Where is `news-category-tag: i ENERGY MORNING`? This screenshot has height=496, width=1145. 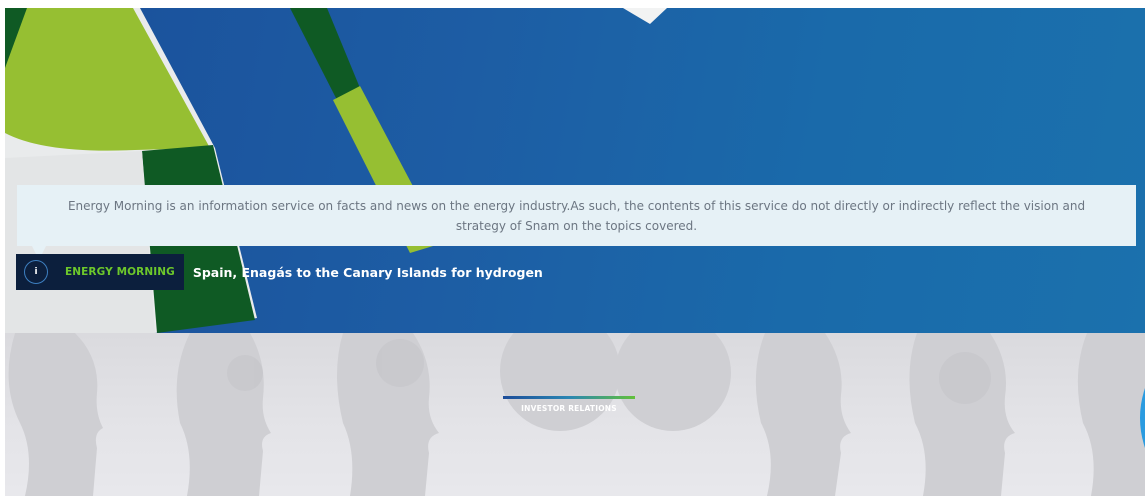 news-category-tag: i ENERGY MORNING is located at coordinates (100, 272).